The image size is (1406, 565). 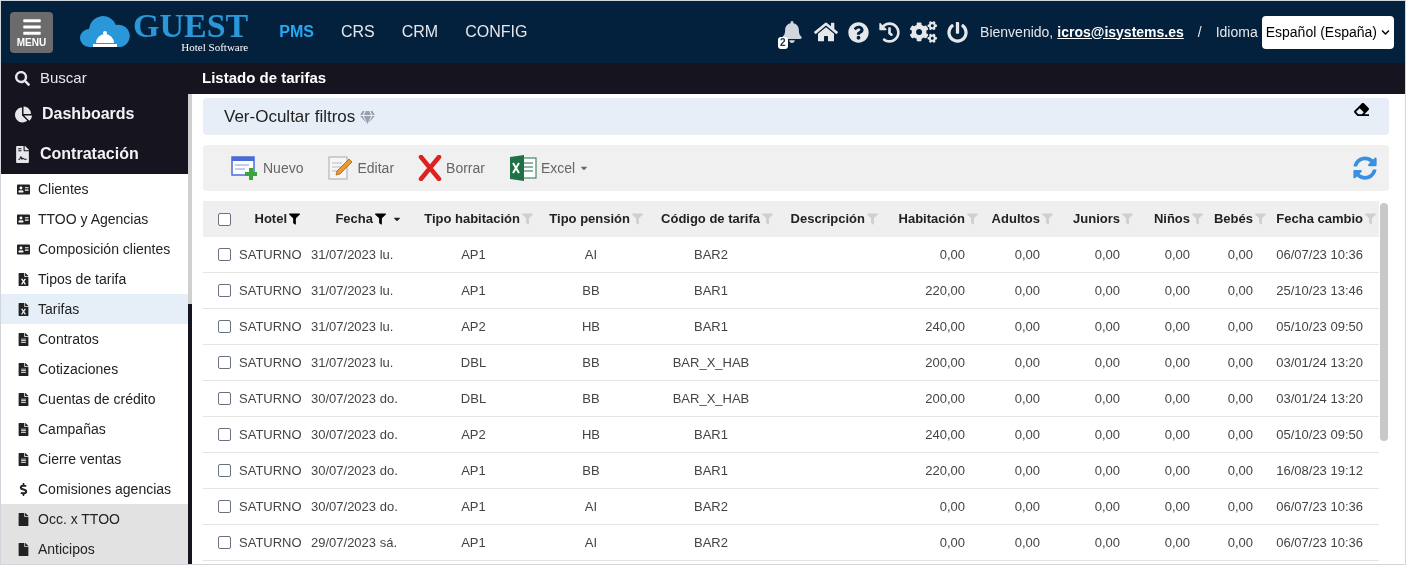 I want to click on table-row: SATURNO 30/07/2023 do. AP1 BB BAR1 220,00 0,00 0,00 0,00 0,00 16/08/23 19:12, so click(x=791, y=471).